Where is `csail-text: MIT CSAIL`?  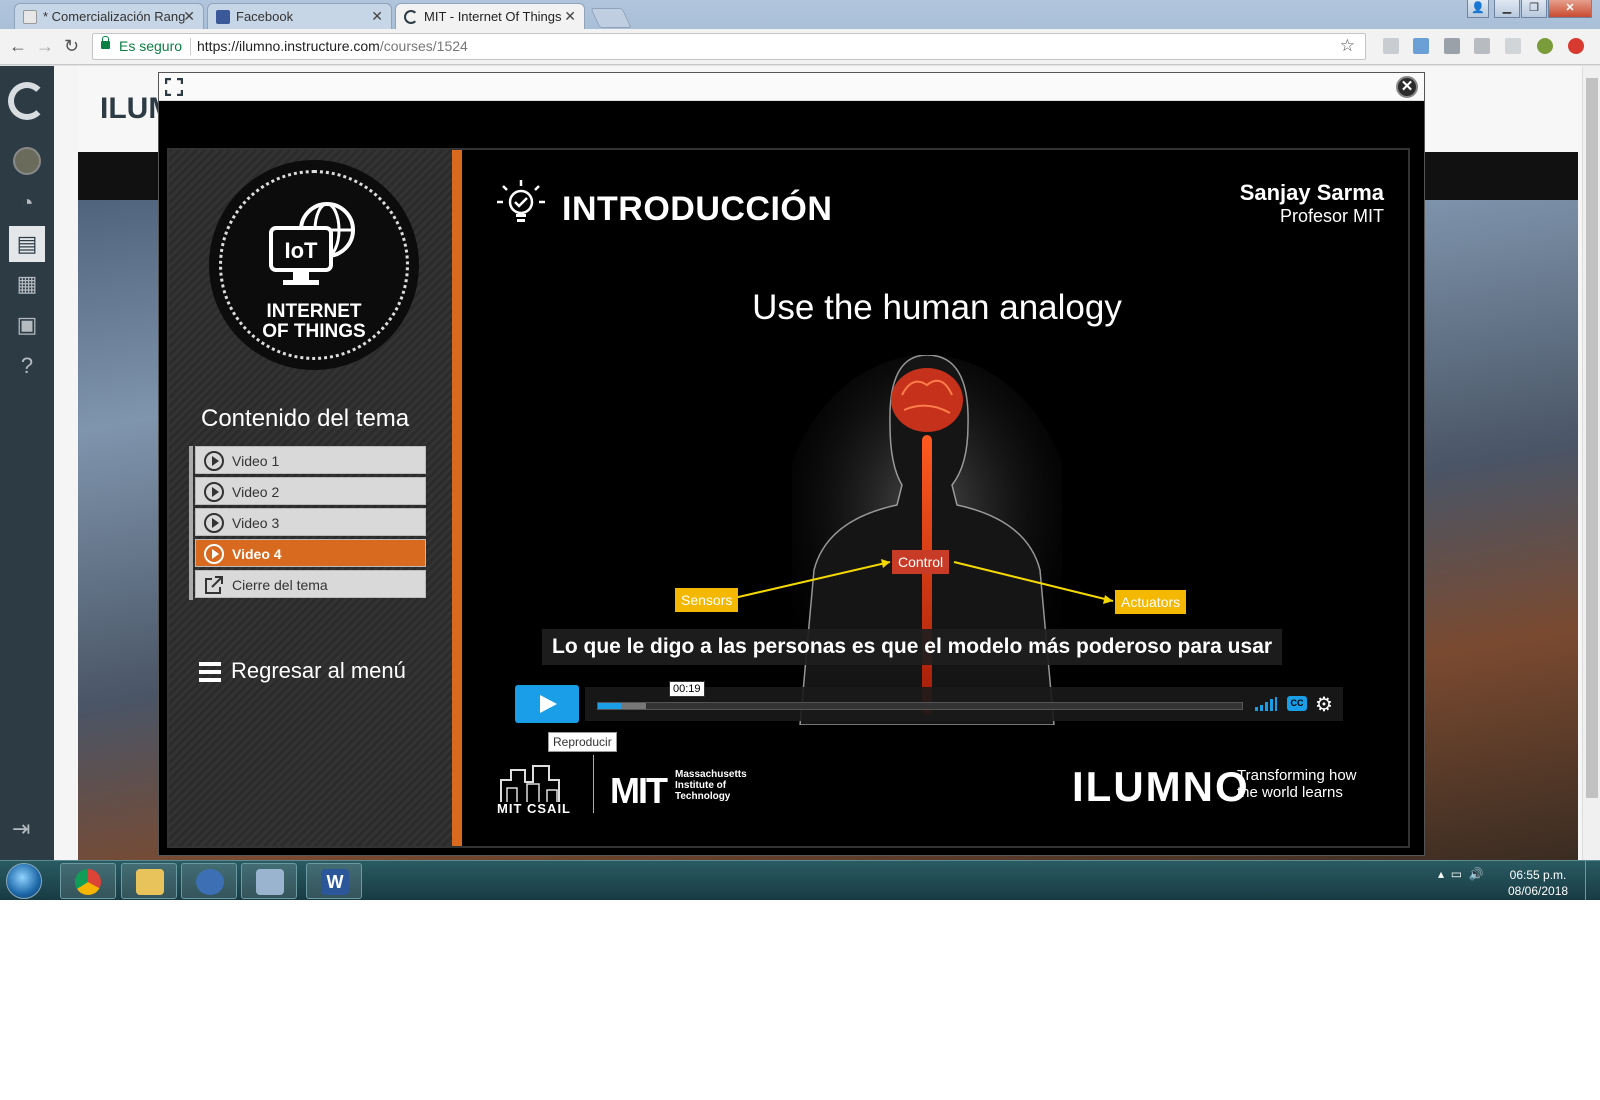
csail-text: MIT CSAIL is located at coordinates (534, 808).